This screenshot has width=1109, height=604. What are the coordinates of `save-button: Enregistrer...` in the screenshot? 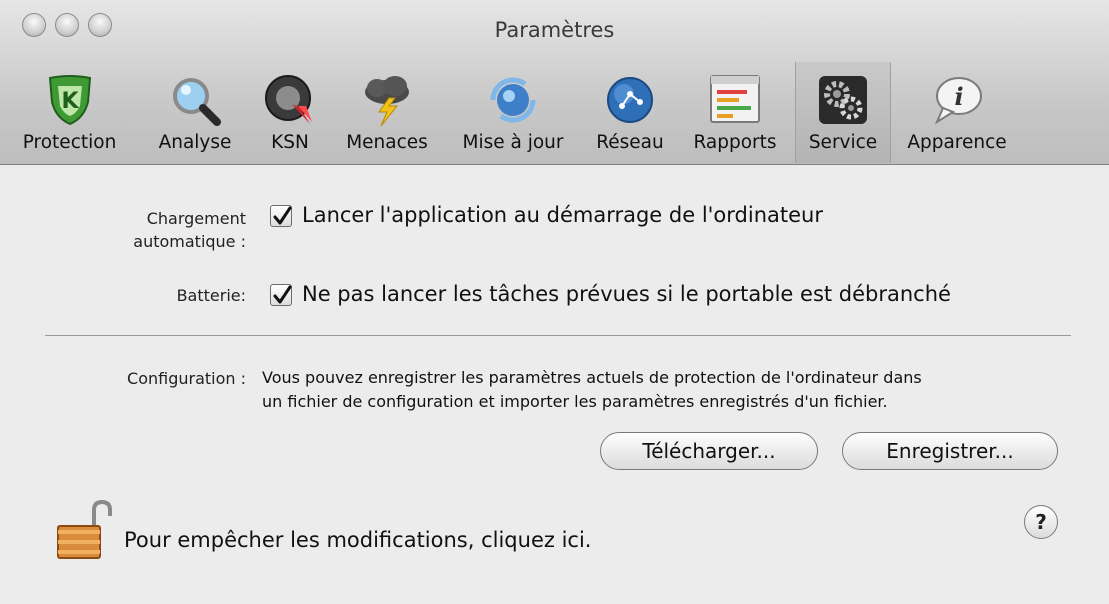 It's located at (950, 451).